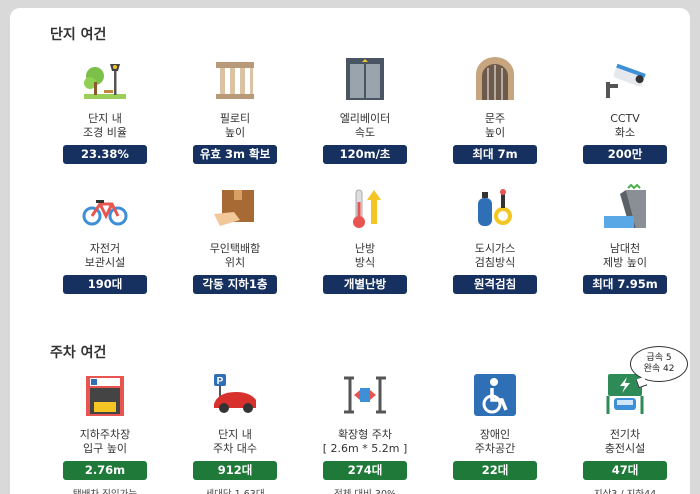 This screenshot has width=700, height=494. I want to click on elevator-icon, so click(365, 79).